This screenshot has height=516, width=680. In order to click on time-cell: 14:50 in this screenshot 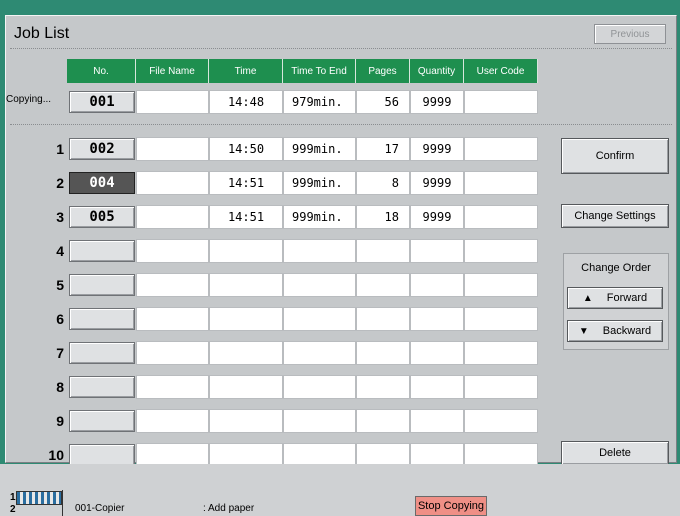, I will do `click(246, 149)`.